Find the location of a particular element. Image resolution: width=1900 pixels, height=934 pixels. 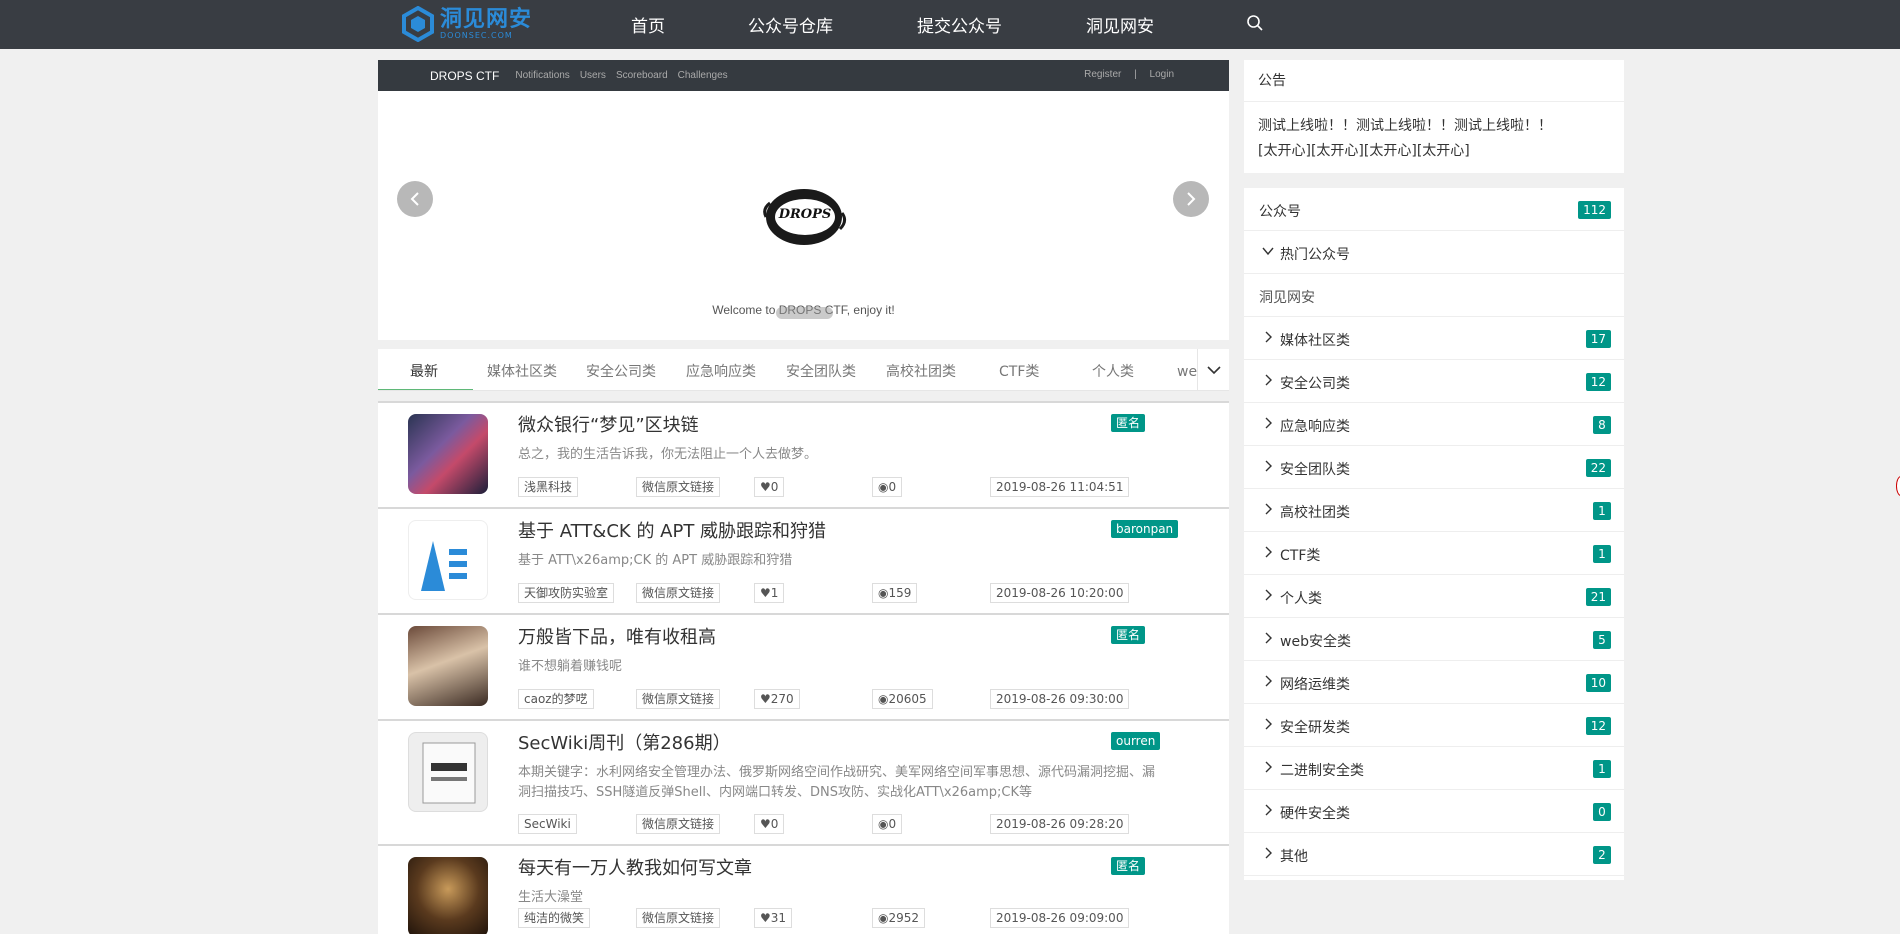

category-header-count: 112 is located at coordinates (1594, 210).